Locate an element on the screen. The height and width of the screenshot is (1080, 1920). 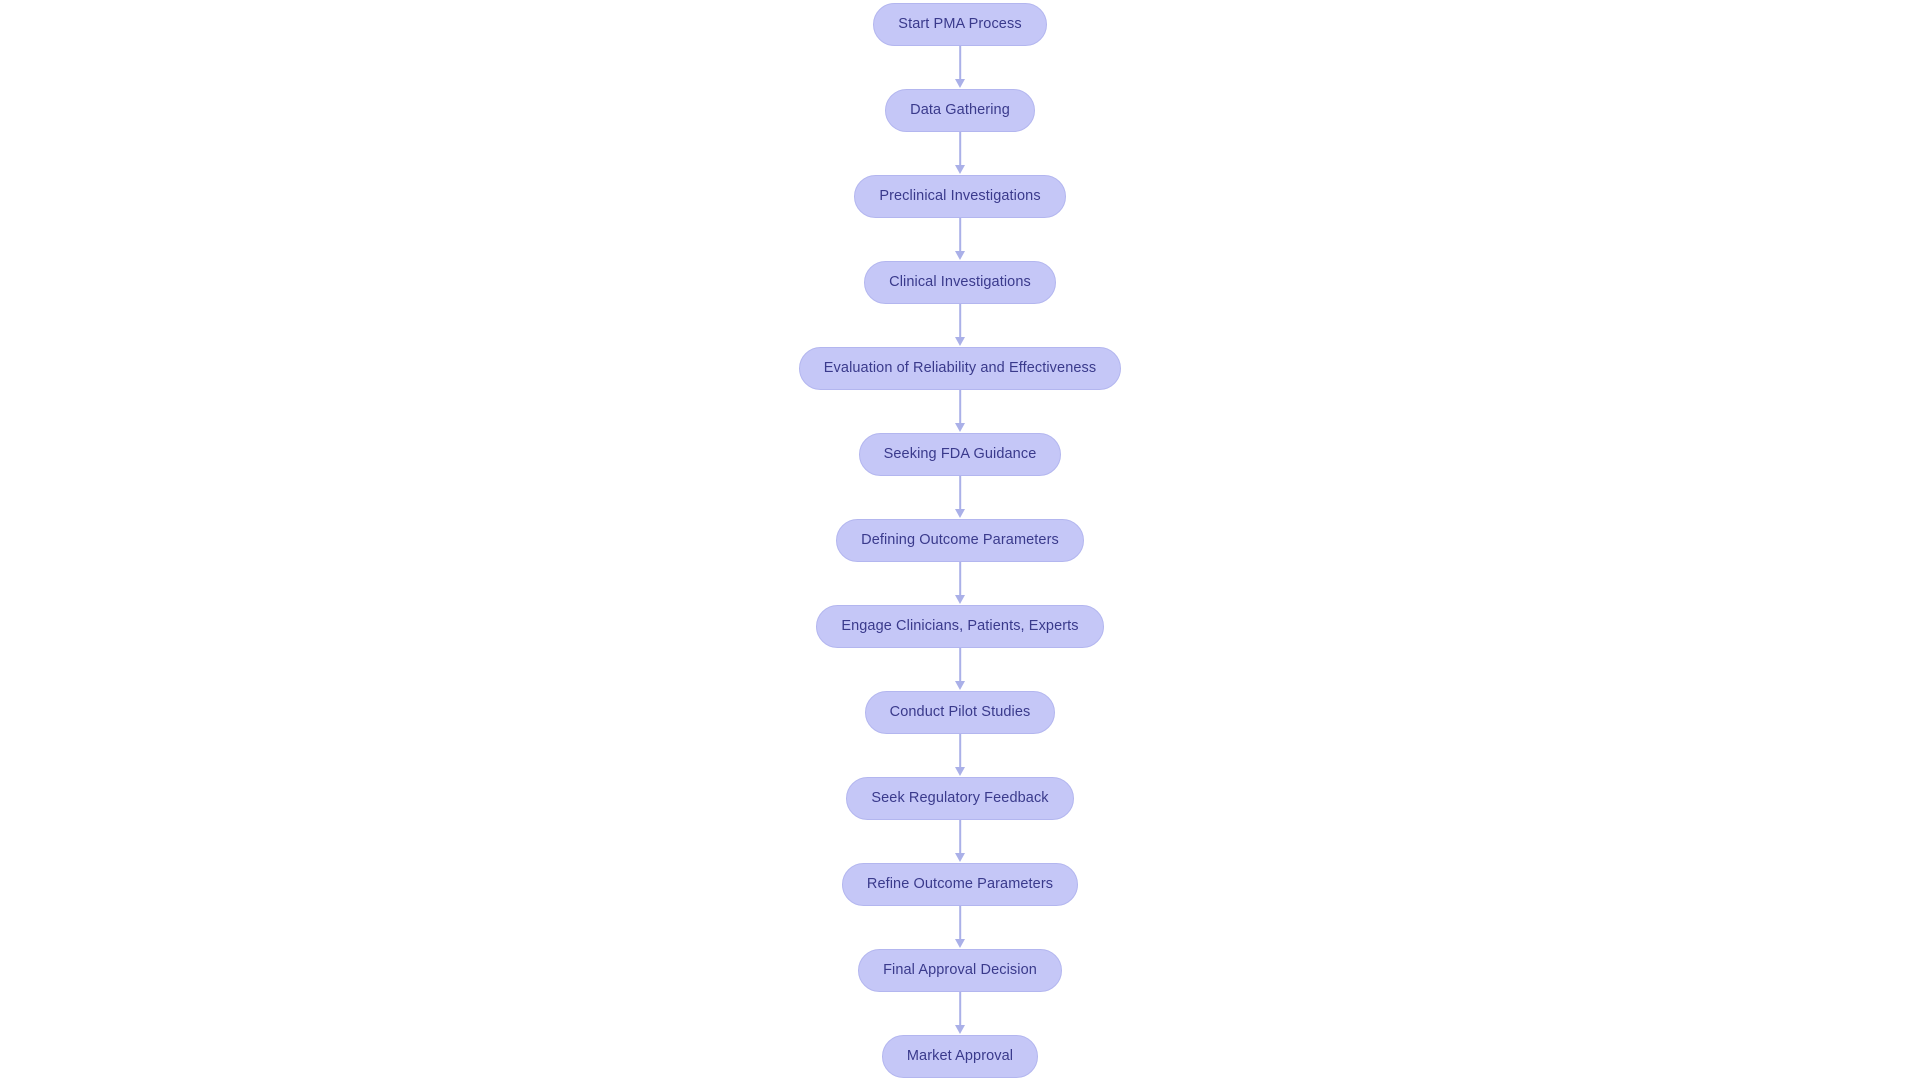
flow-edge-clinical-investigations-to-evaluation-of-reliability-and-effectiveness is located at coordinates (960, 325).